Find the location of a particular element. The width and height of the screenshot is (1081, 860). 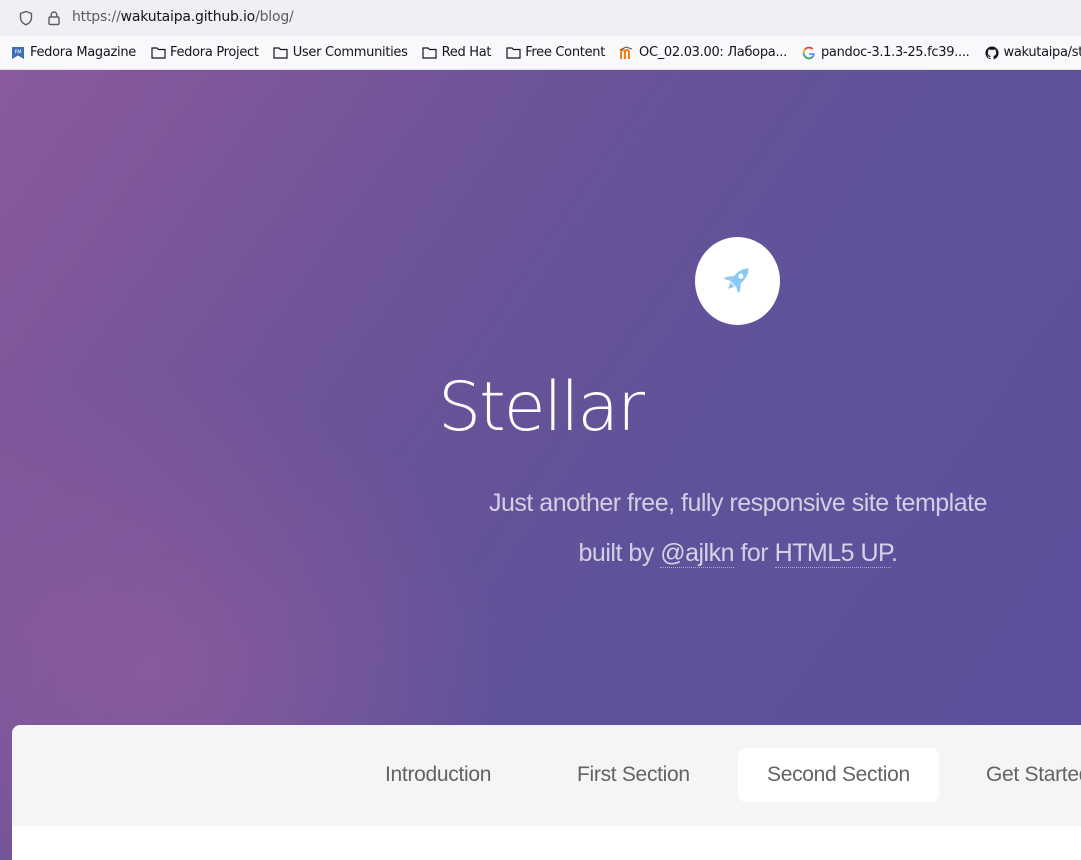

author-link: @ajlkn is located at coordinates (697, 553).